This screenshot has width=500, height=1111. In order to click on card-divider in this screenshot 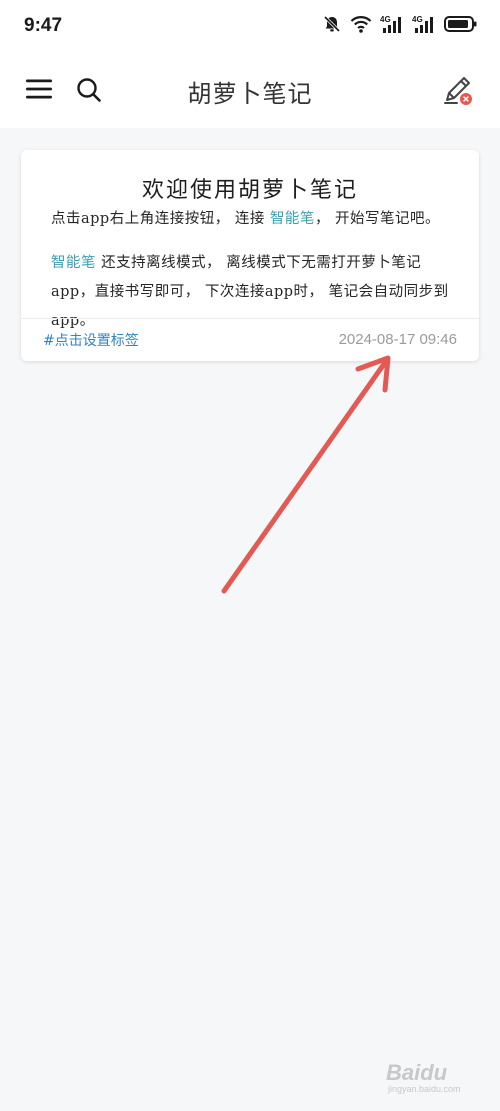, I will do `click(250, 318)`.